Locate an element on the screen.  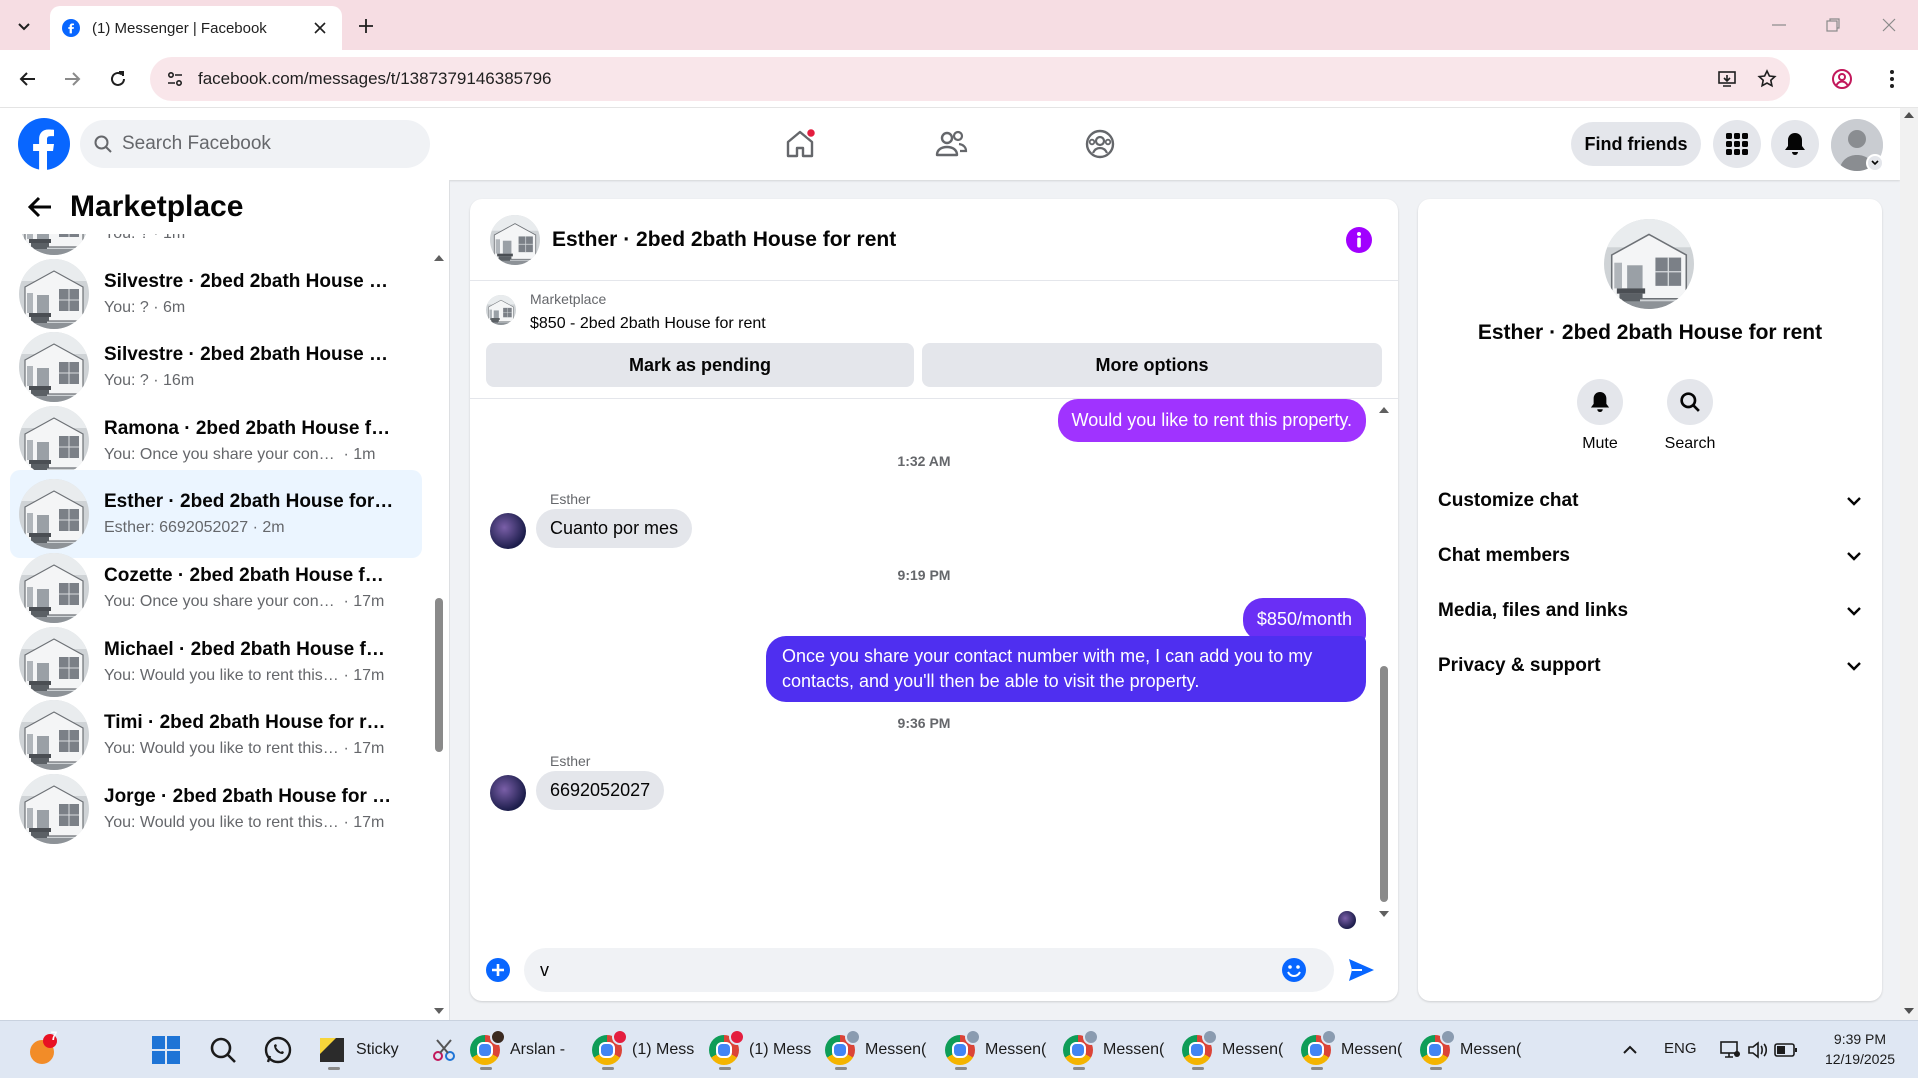
minimize-button is located at coordinates (1779, 25).